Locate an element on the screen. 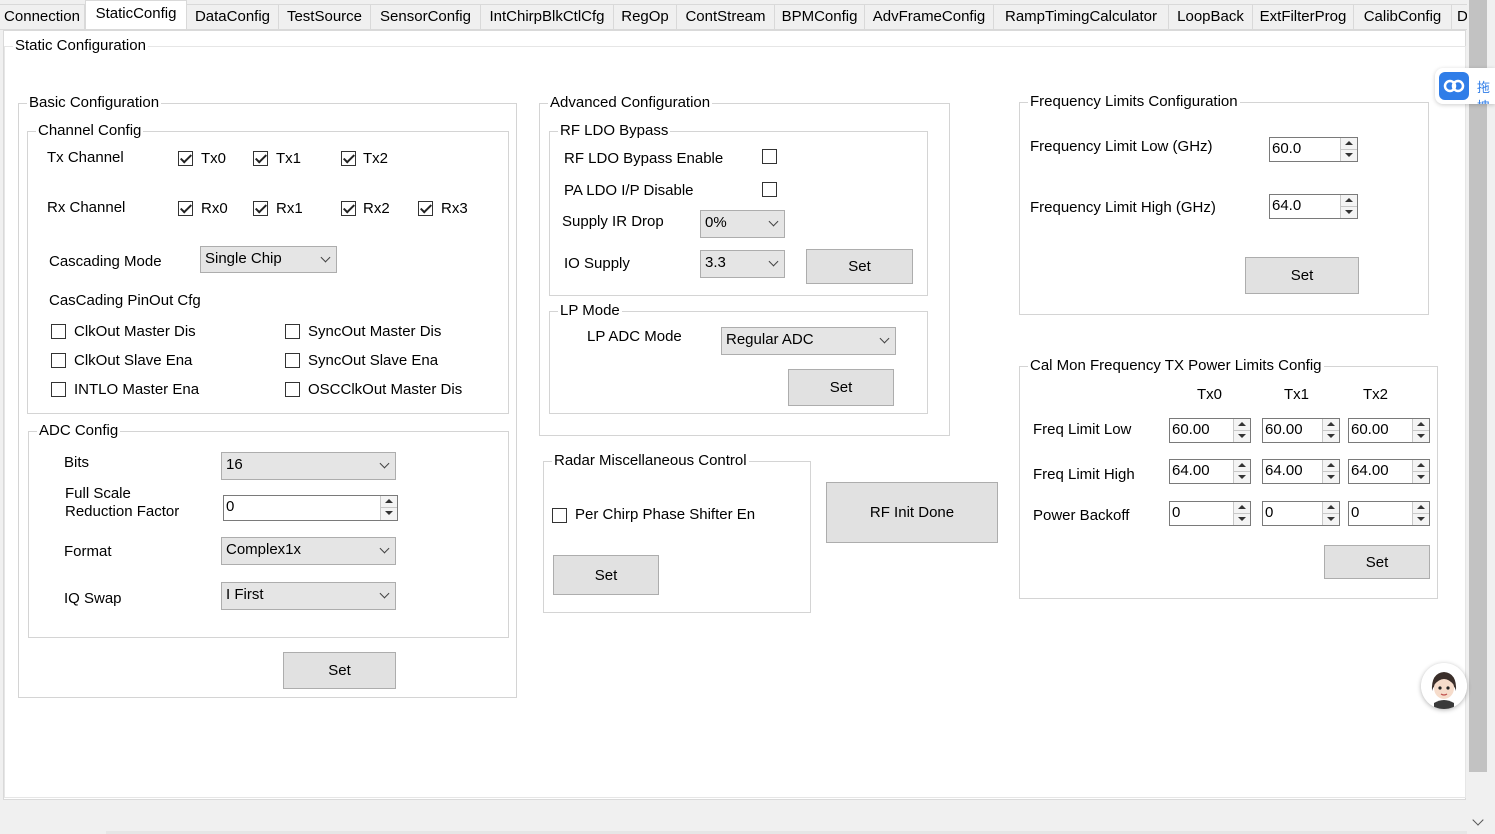 The image size is (1495, 834). freq-limit-high-spinbox is located at coordinates (1313, 206).